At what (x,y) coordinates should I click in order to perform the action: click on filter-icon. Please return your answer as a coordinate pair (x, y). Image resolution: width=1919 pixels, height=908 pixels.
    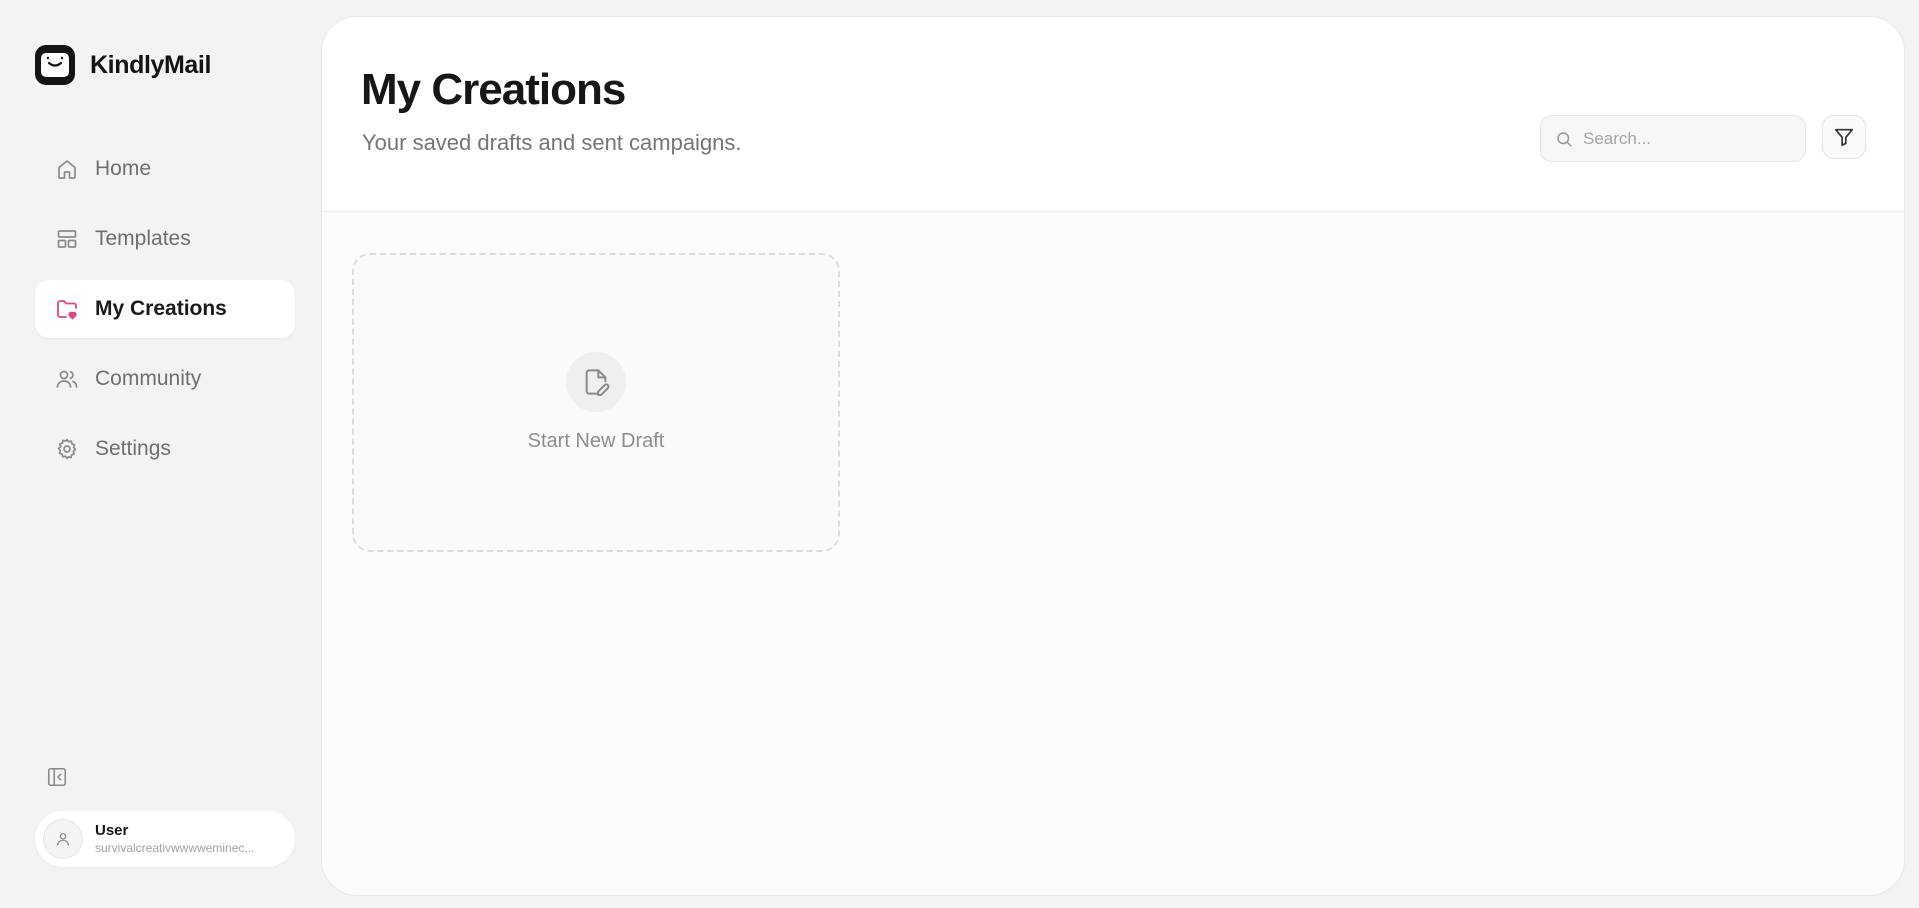
    Looking at the image, I should click on (1844, 137).